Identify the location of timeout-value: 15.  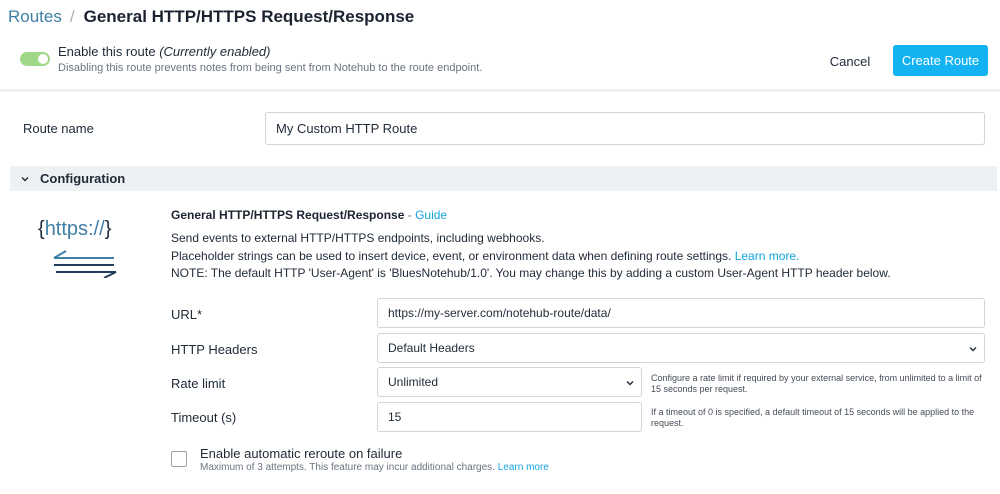
(395, 417).